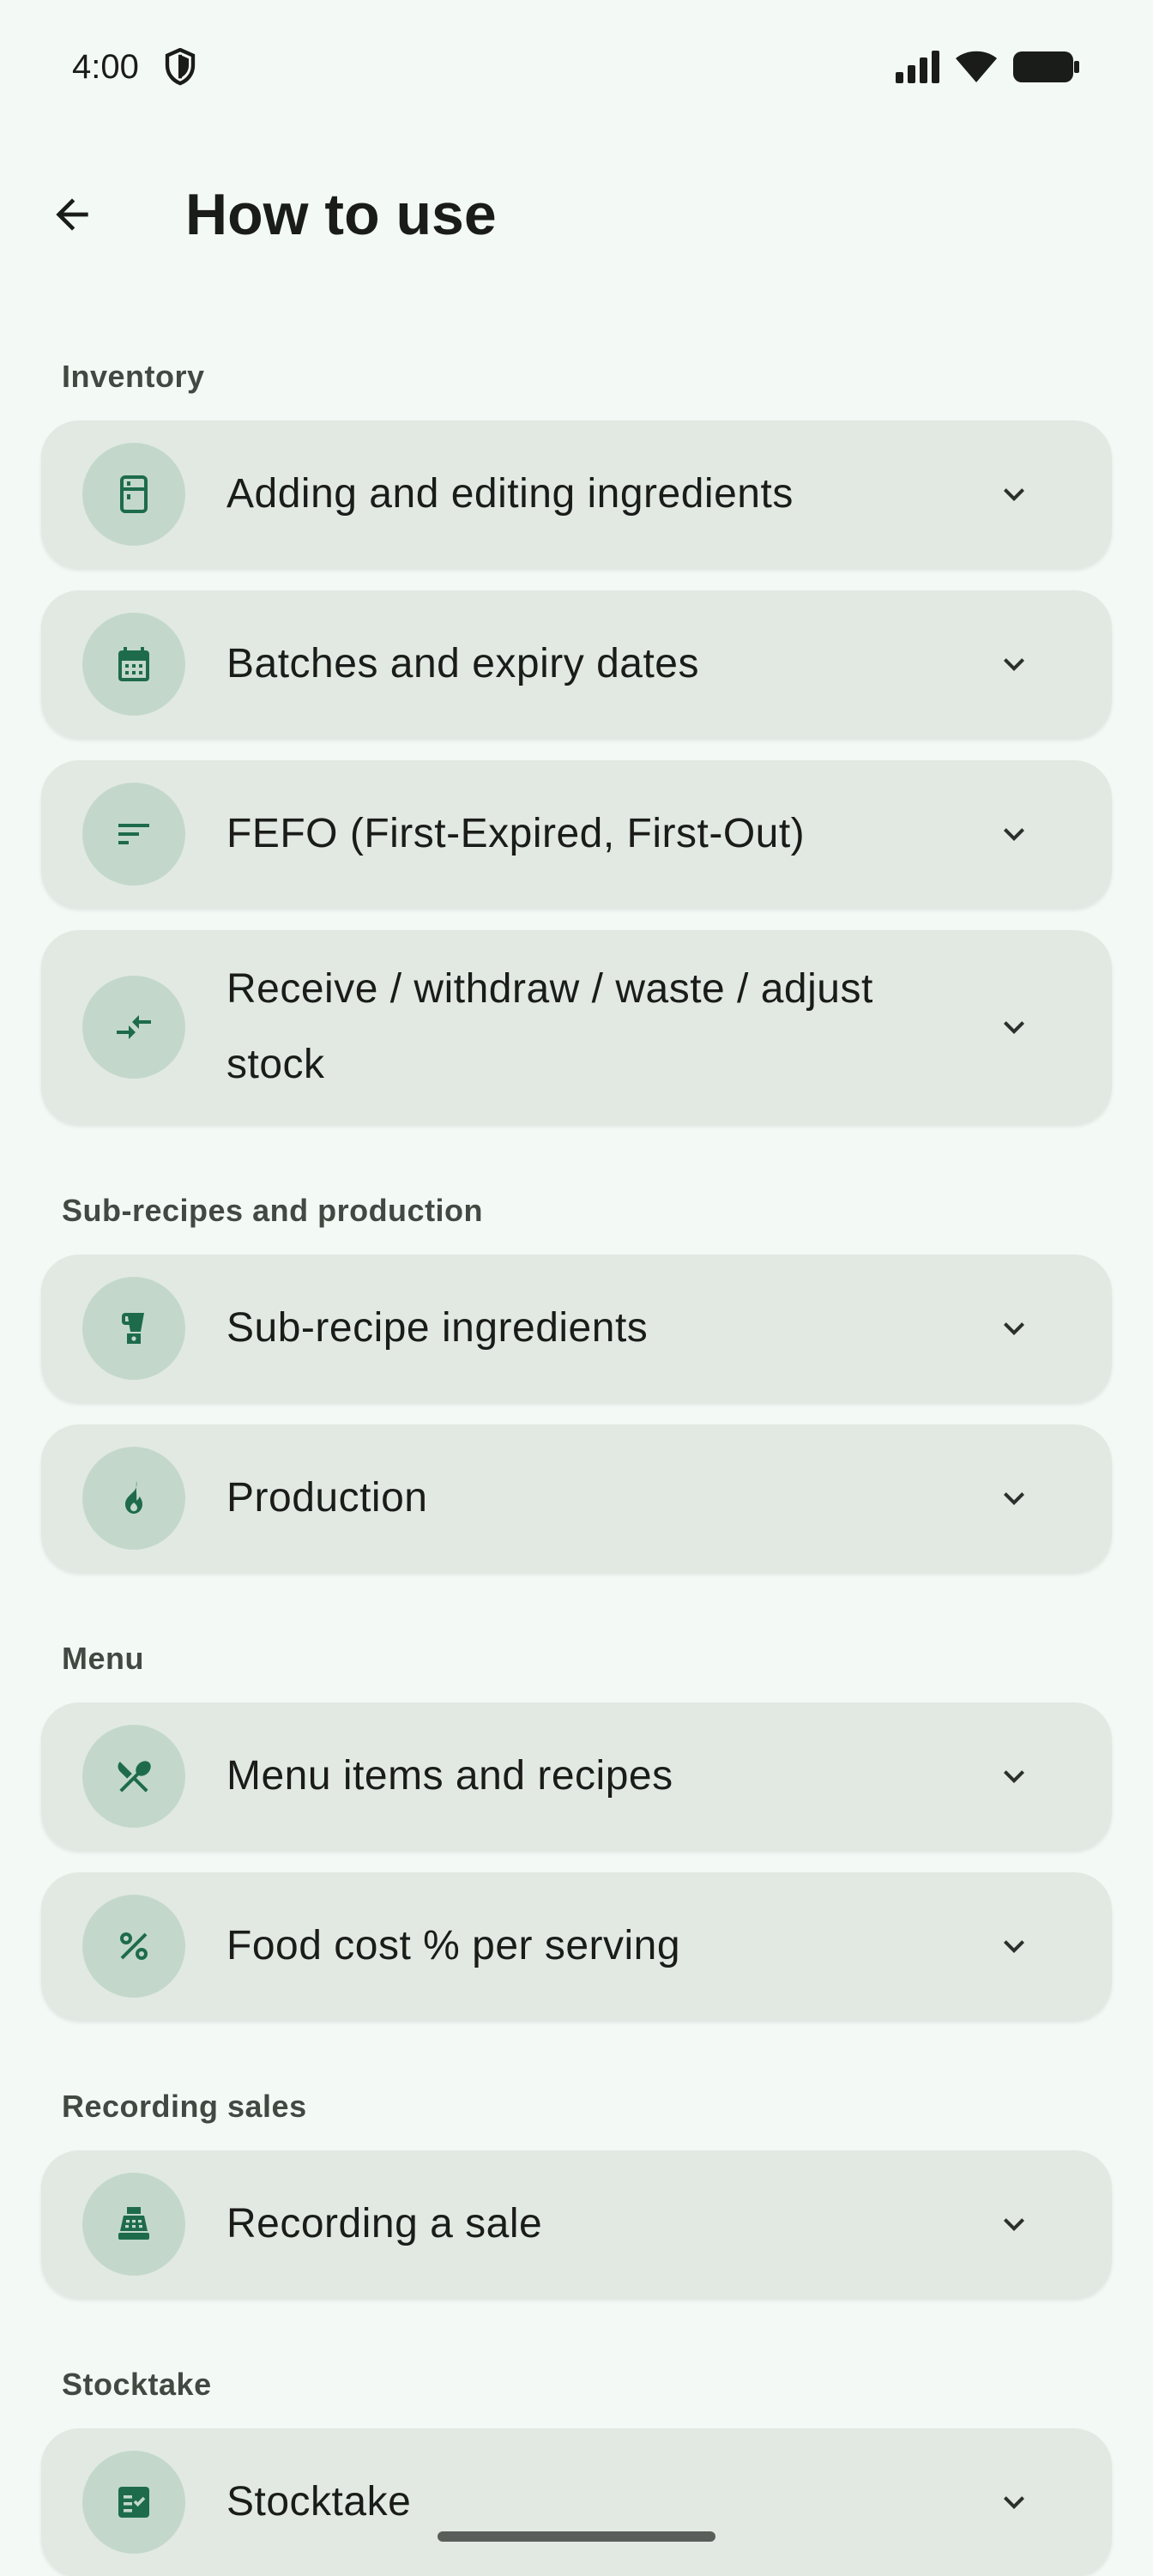  I want to click on page-title: How to use, so click(341, 214).